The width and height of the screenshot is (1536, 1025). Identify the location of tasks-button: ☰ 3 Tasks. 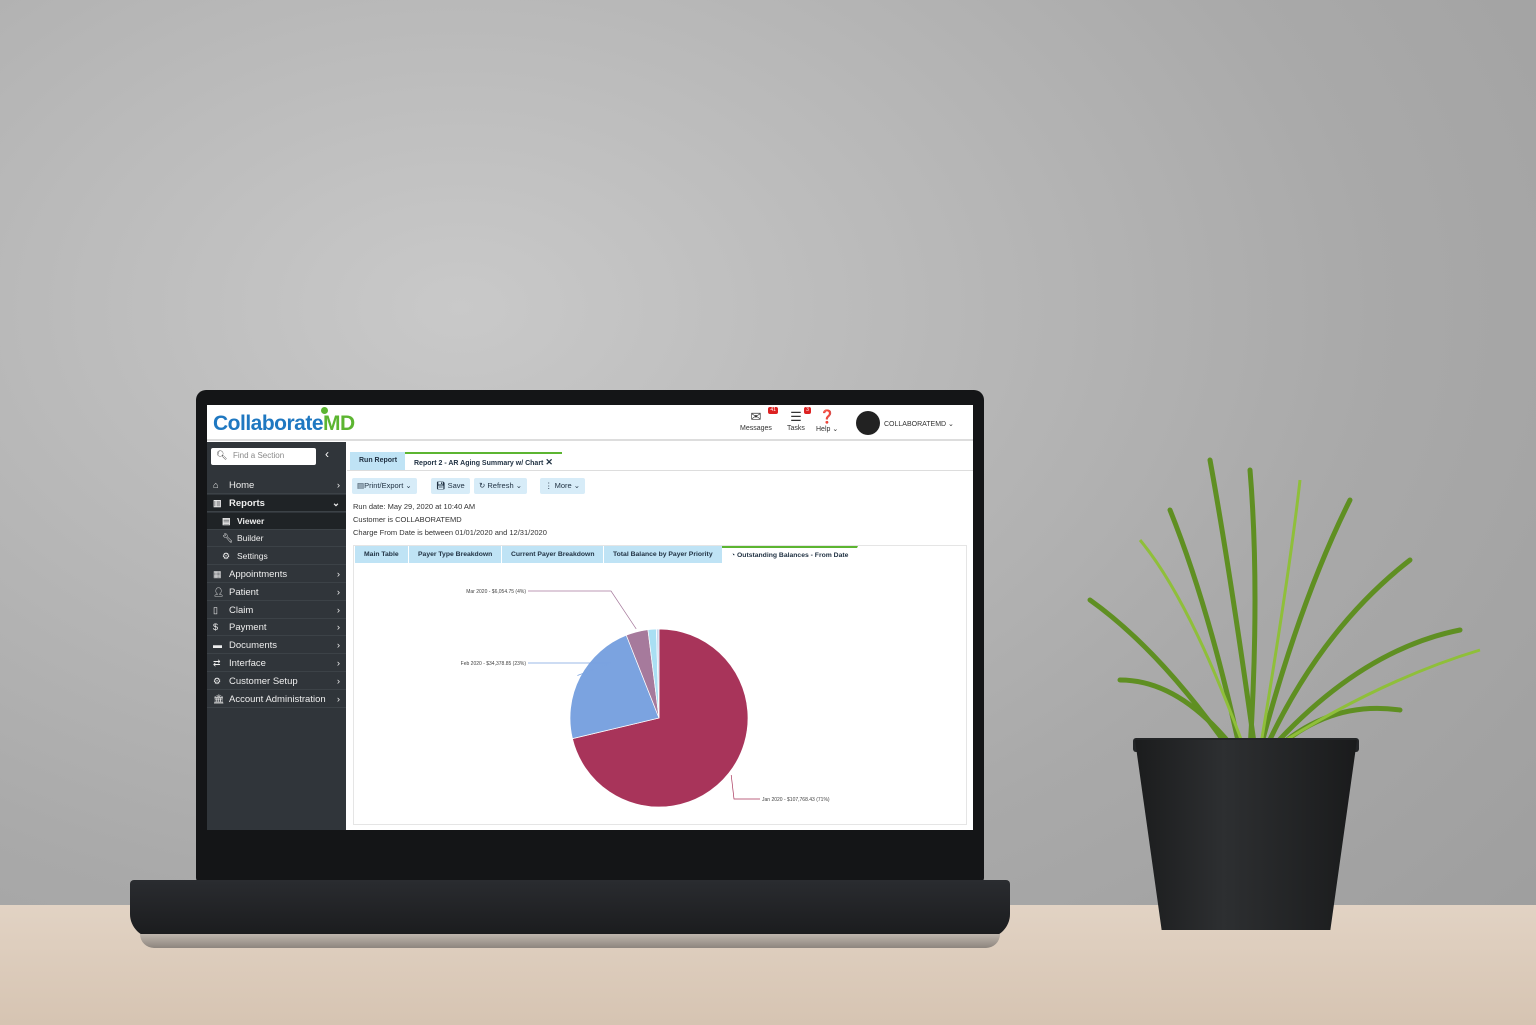
(799, 419).